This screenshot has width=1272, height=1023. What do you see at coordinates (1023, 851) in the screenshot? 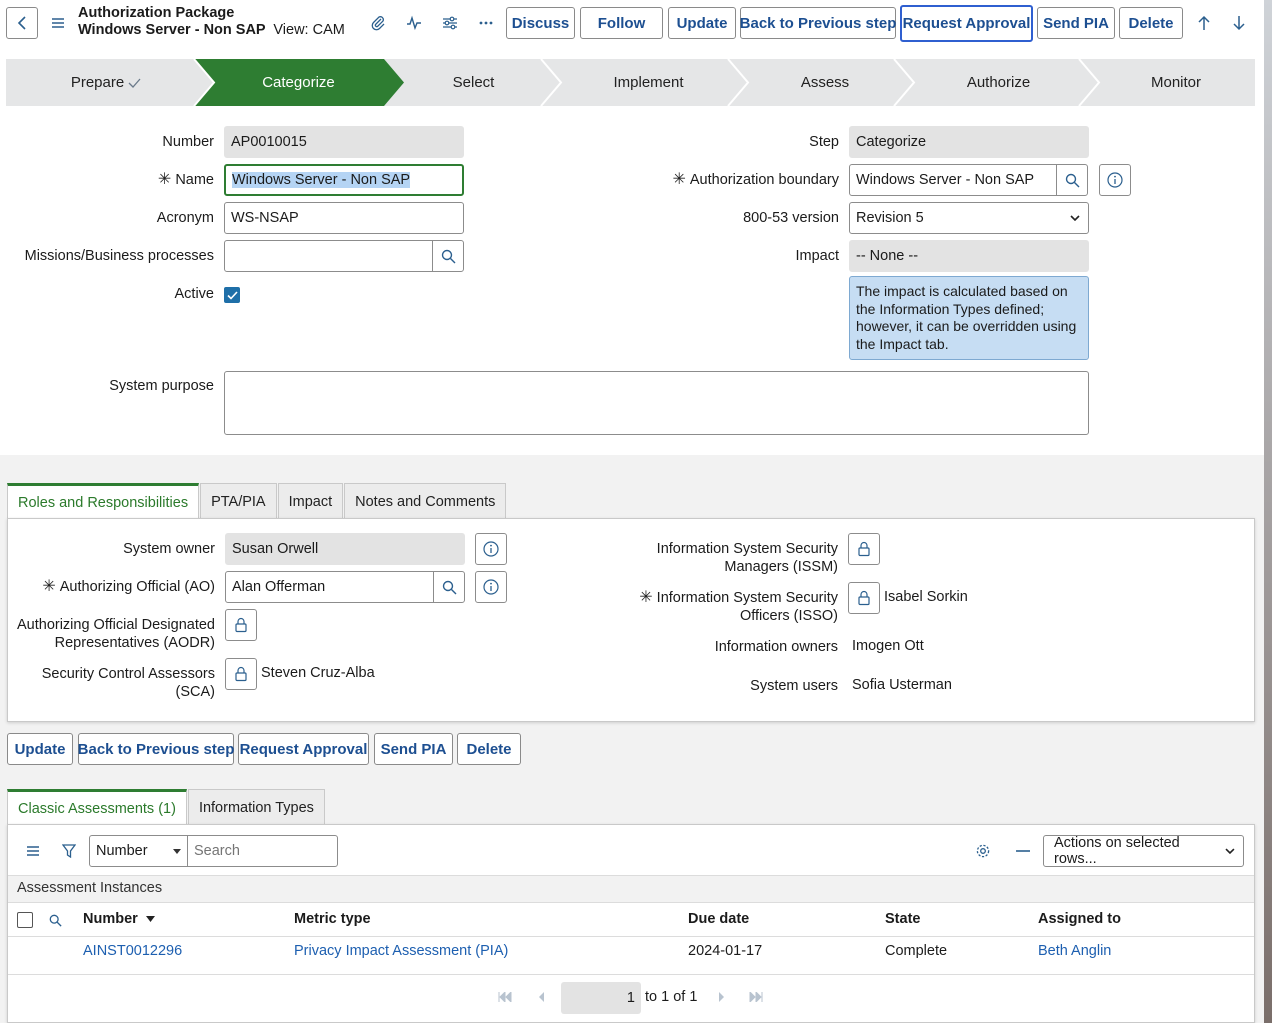
I see `collapse-icon` at bounding box center [1023, 851].